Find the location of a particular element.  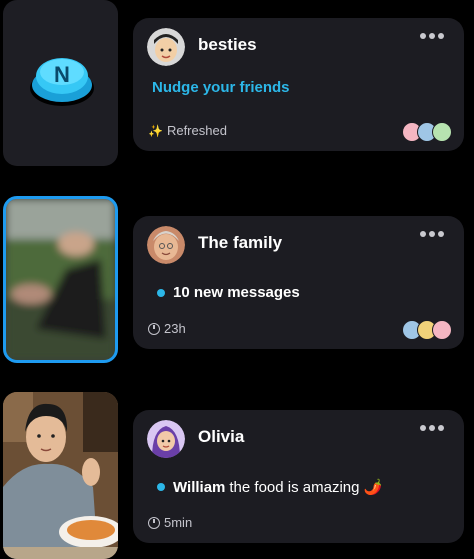

thread-footer: ✨ Refreshed is located at coordinates (187, 130).